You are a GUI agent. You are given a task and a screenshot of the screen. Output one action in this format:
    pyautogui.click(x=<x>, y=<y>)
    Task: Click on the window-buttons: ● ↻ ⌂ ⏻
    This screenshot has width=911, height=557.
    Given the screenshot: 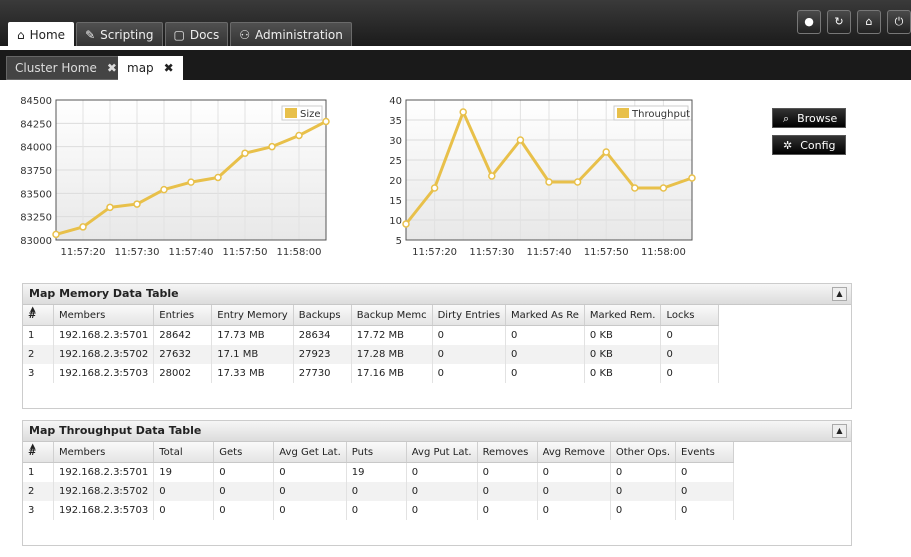 What is the action you would take?
    pyautogui.click(x=851, y=22)
    